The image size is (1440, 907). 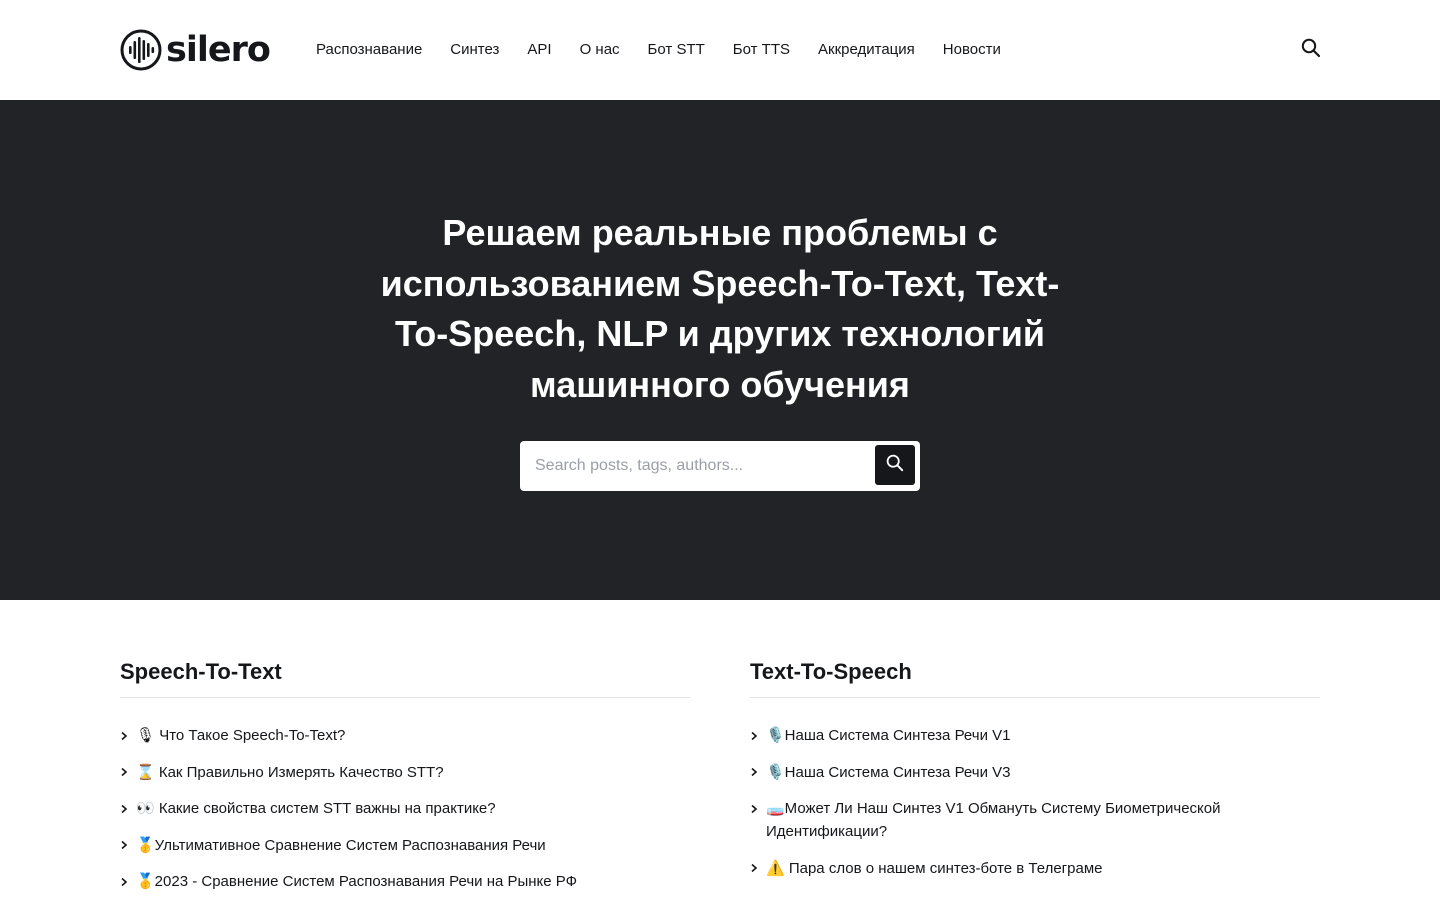 What do you see at coordinates (290, 772) in the screenshot?
I see `post-link: ⌛ Как Правильно Измерять Качество STT?` at bounding box center [290, 772].